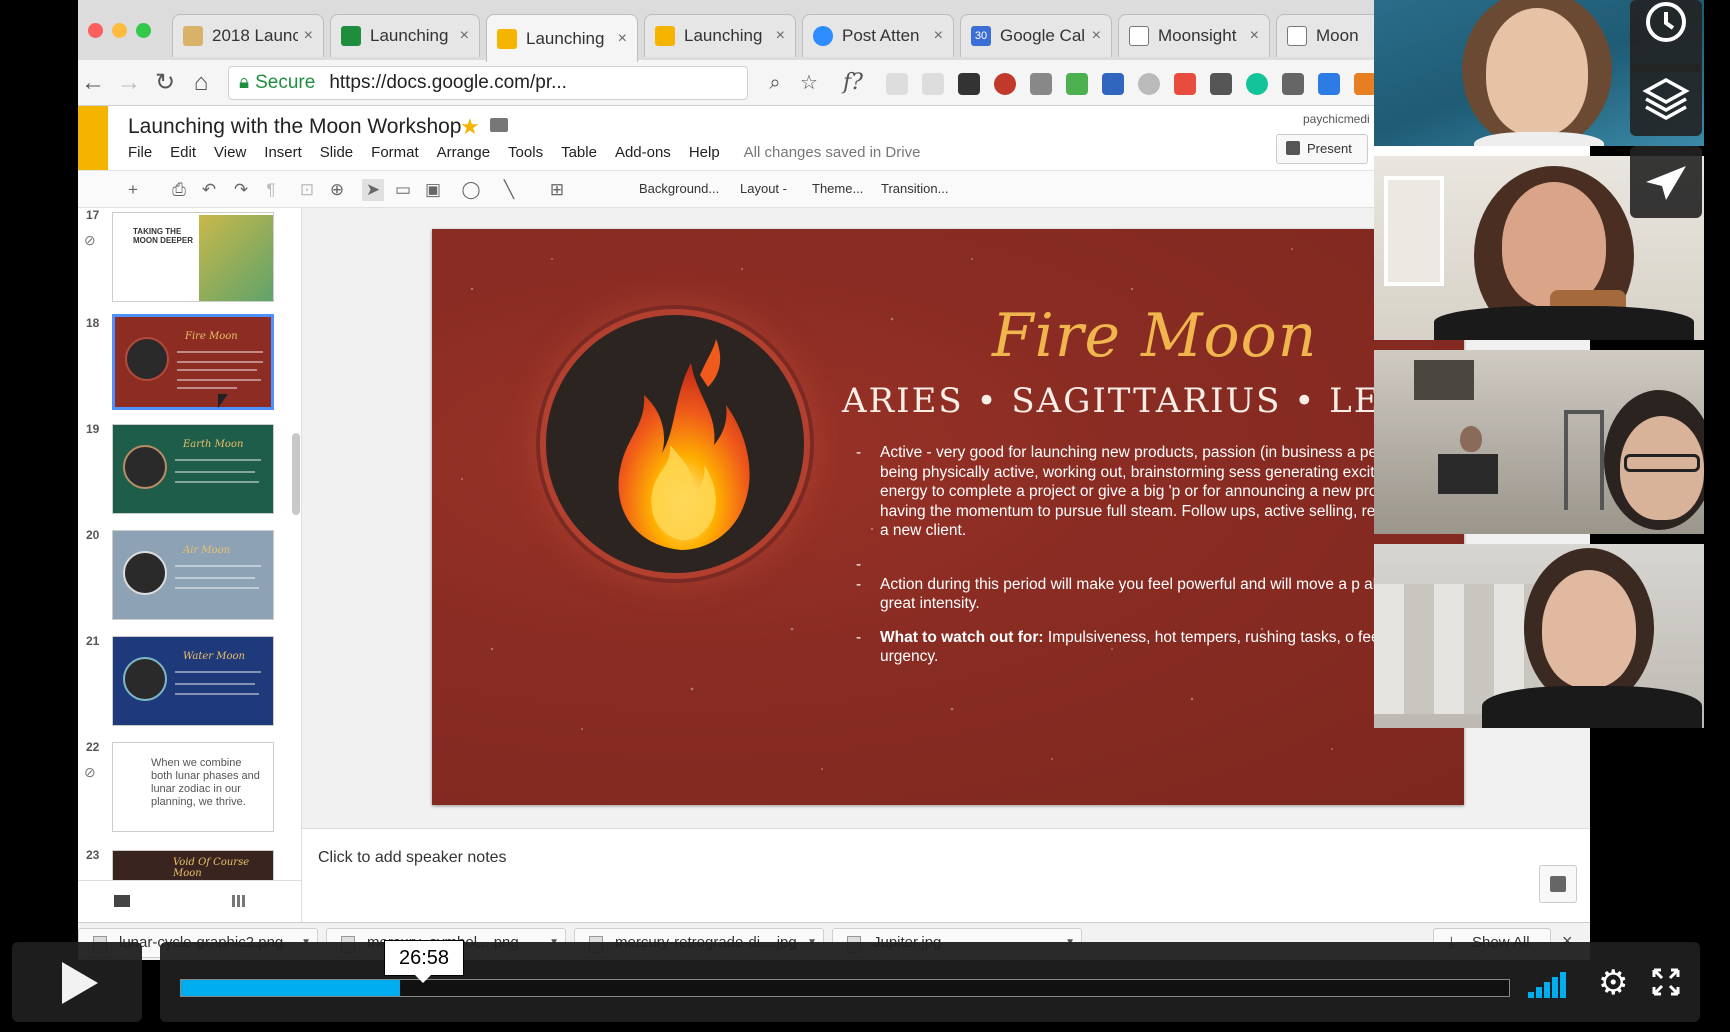 Image resolution: width=1730 pixels, height=1032 pixels. I want to click on slide-thumbnail-20: Air Moon, so click(193, 575).